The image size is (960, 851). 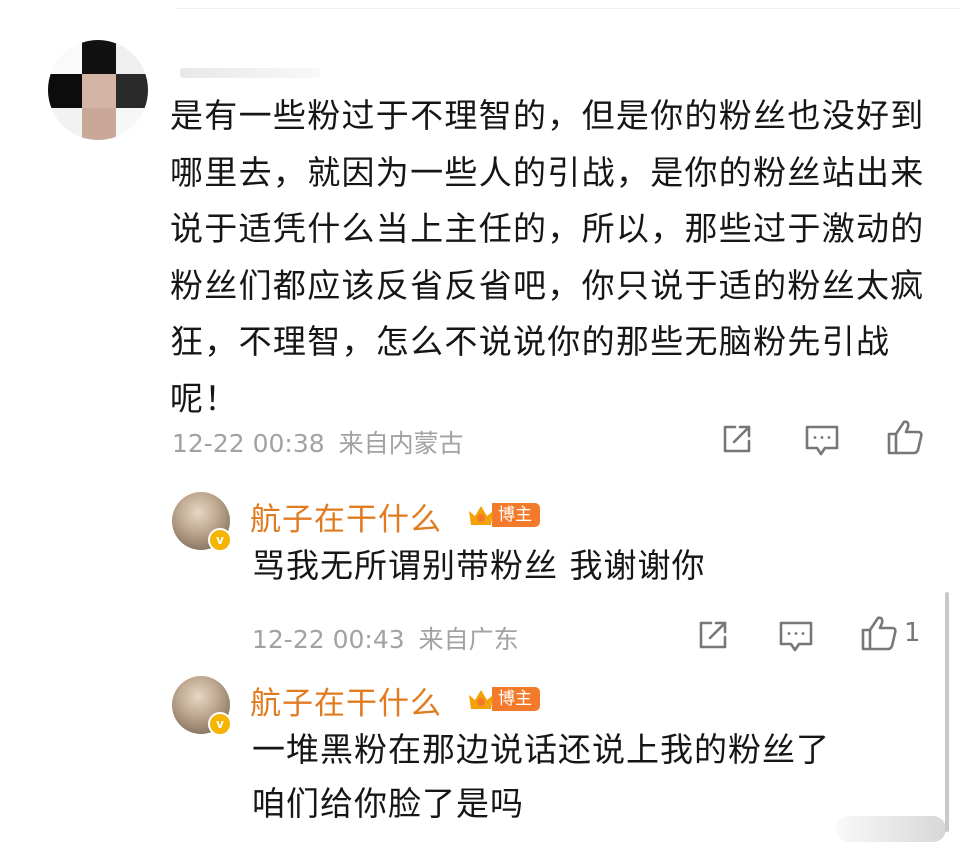 I want to click on reply-meta: 12-22 00:43 来自广东, so click(x=385, y=638).